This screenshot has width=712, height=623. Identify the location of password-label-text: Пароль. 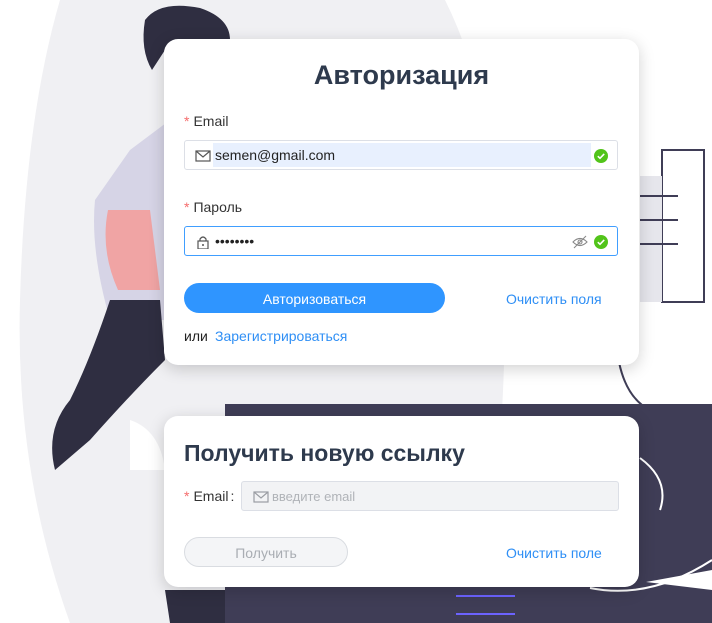
(218, 207).